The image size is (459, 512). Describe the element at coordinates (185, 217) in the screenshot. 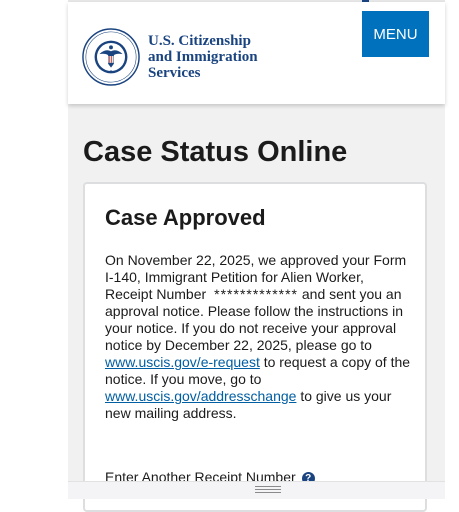

I see `case-status-title: Case Approved` at that location.